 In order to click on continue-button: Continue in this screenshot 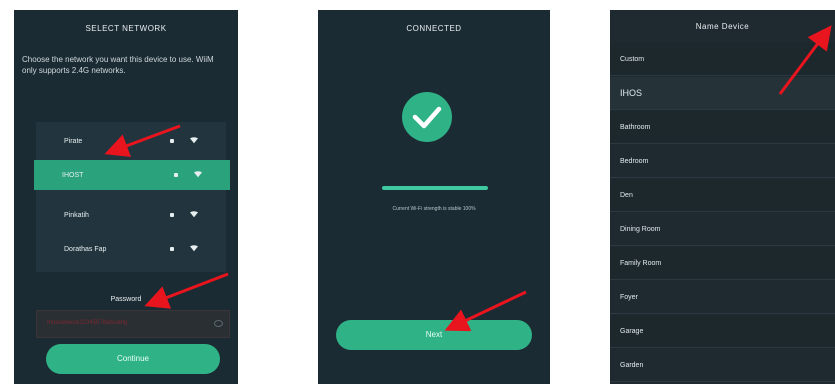, I will do `click(133, 359)`.